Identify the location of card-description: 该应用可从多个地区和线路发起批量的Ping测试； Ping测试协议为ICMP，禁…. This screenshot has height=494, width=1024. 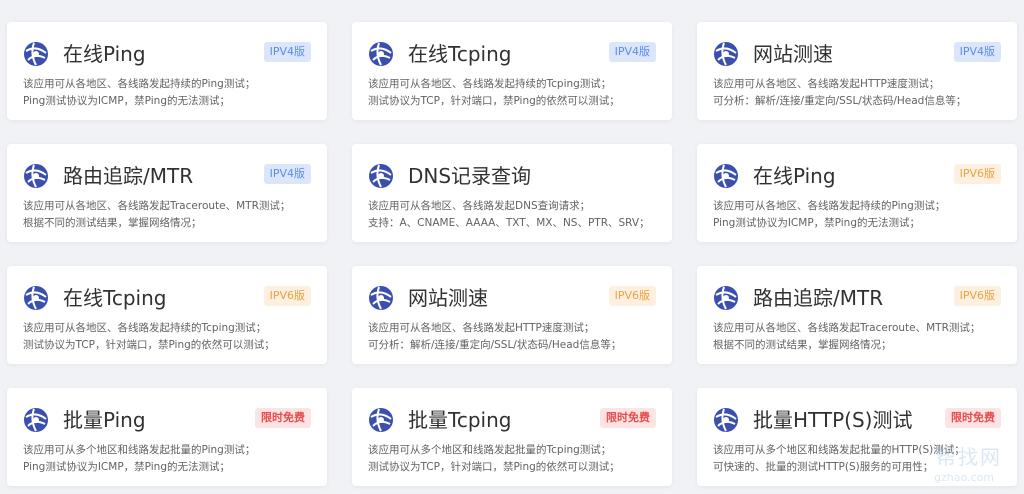
(139, 458).